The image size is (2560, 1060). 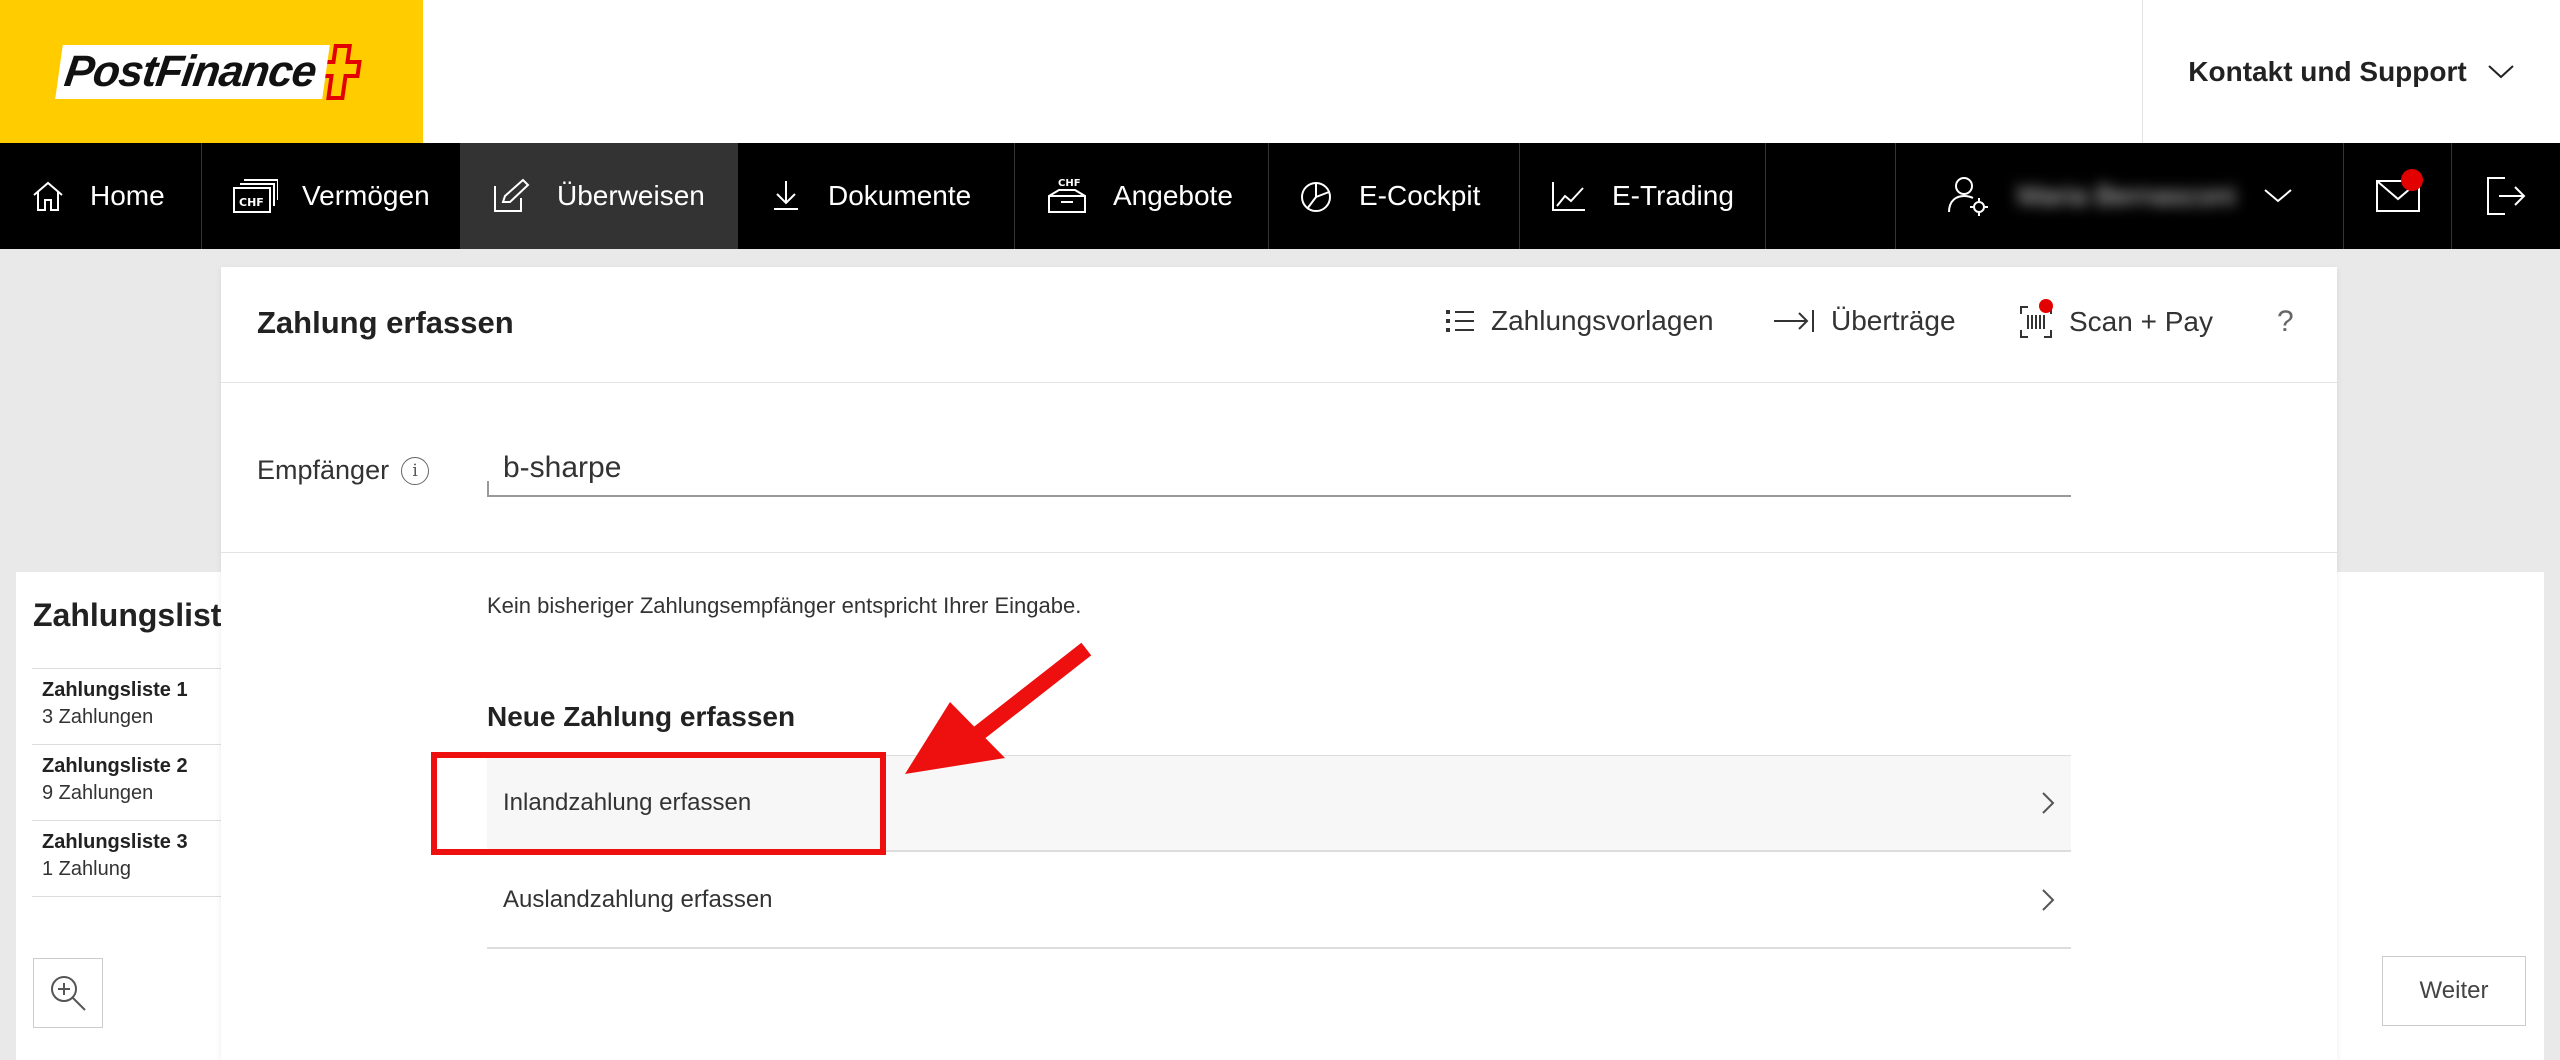 What do you see at coordinates (2141, 321) in the screenshot?
I see `scan-pay-label: Scan + Pay` at bounding box center [2141, 321].